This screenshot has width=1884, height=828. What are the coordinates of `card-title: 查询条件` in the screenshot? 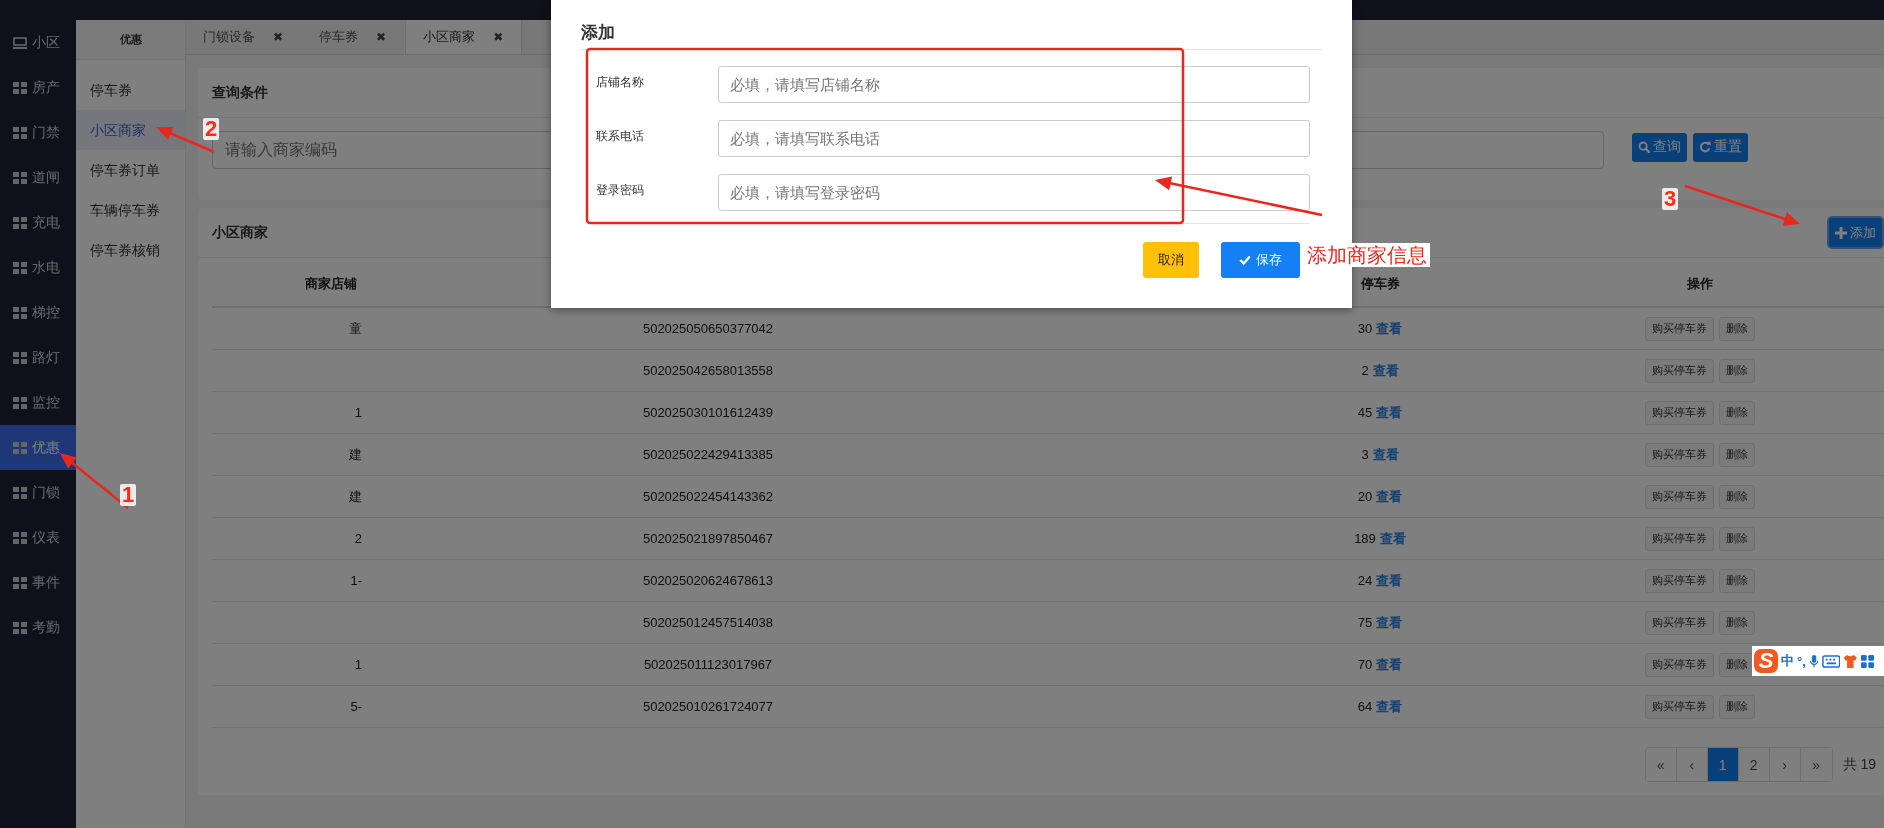 It's located at (240, 92).